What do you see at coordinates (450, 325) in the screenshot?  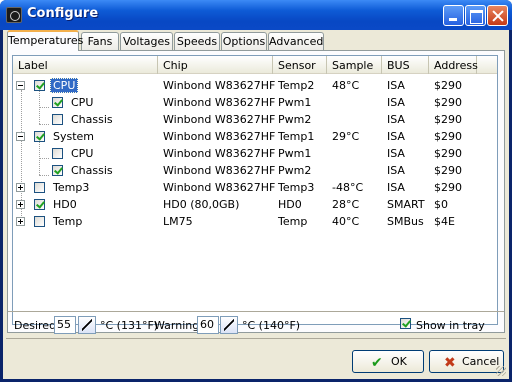 I see `show-in-tray-label: Show in tray` at bounding box center [450, 325].